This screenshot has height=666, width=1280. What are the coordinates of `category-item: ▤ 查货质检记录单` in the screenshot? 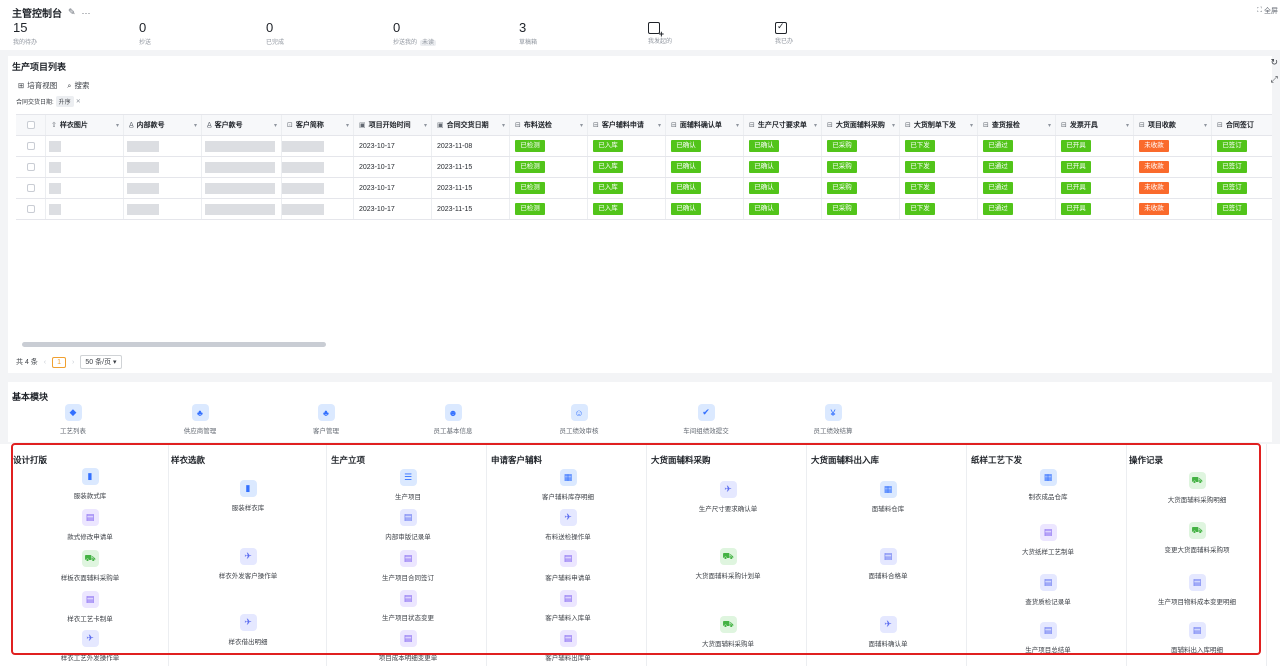 It's located at (1048, 590).